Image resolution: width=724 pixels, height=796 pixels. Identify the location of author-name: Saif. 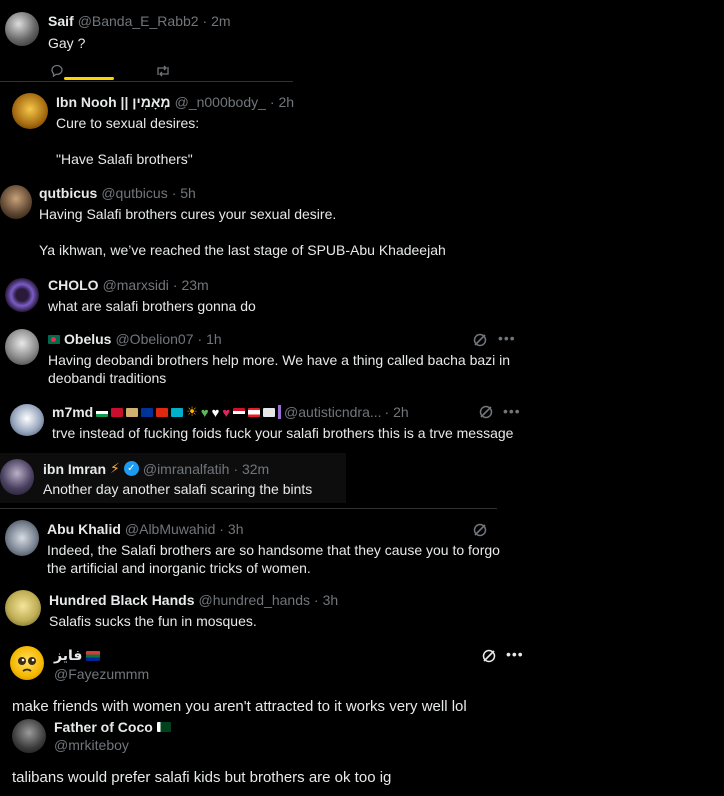
(61, 21).